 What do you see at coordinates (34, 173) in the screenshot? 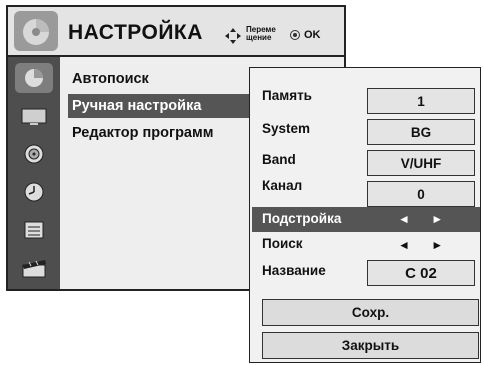
I see `category-sidebar` at bounding box center [34, 173].